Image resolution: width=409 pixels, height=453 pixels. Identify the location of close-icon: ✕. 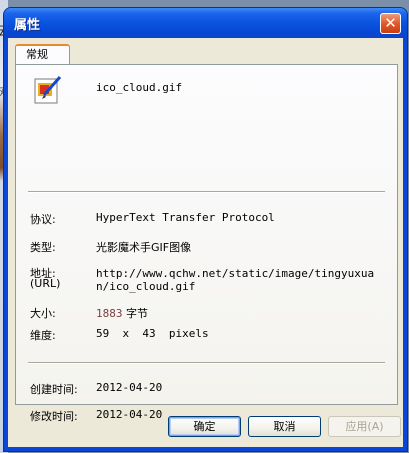
(390, 23).